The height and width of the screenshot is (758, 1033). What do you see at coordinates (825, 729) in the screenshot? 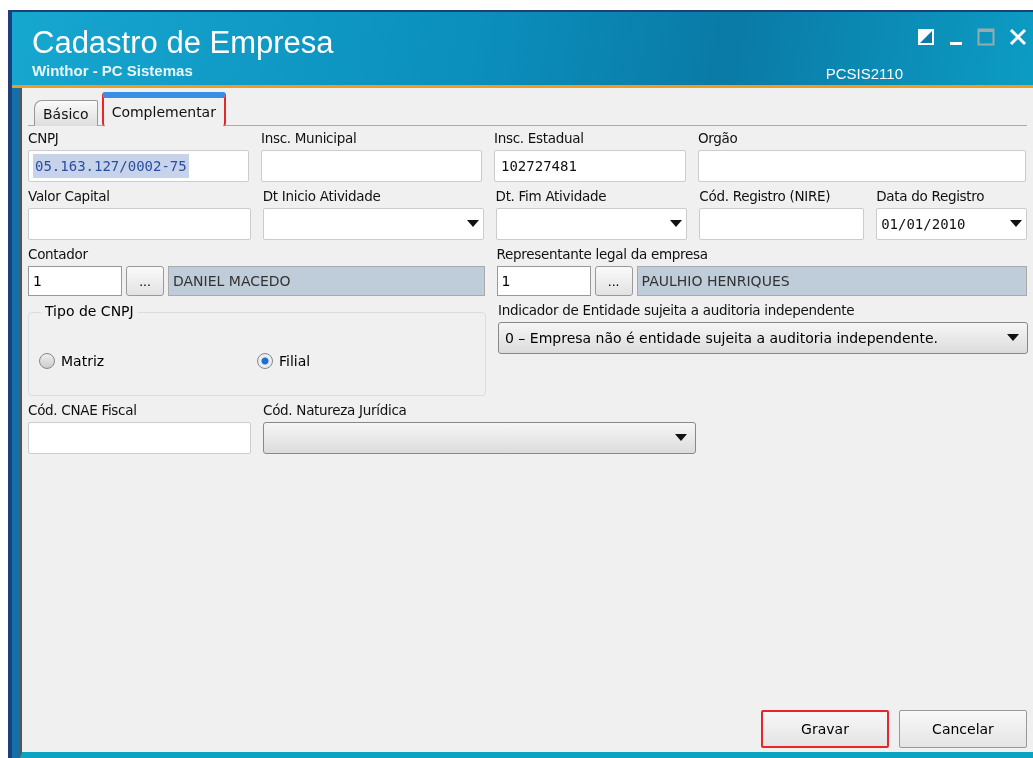
I see `dialog-button: Gravar` at bounding box center [825, 729].